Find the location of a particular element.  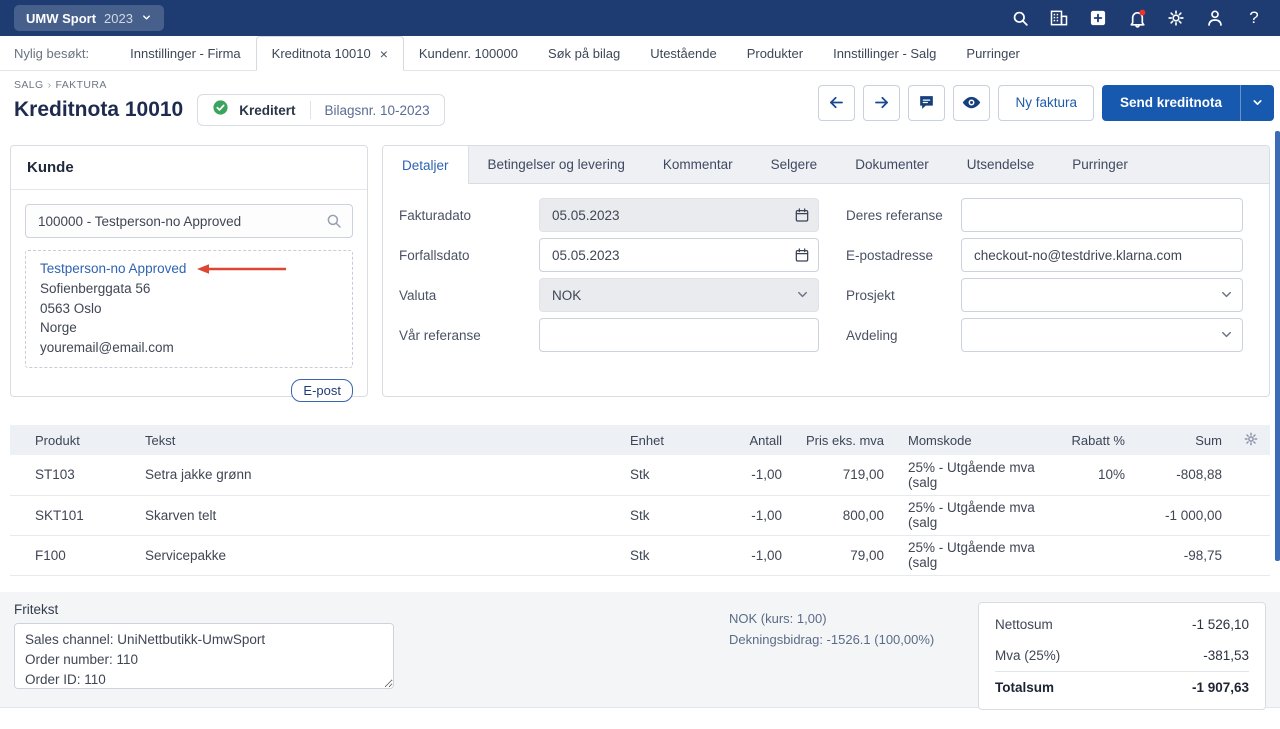

breadcrumb-page: FAKTURA is located at coordinates (81, 85).